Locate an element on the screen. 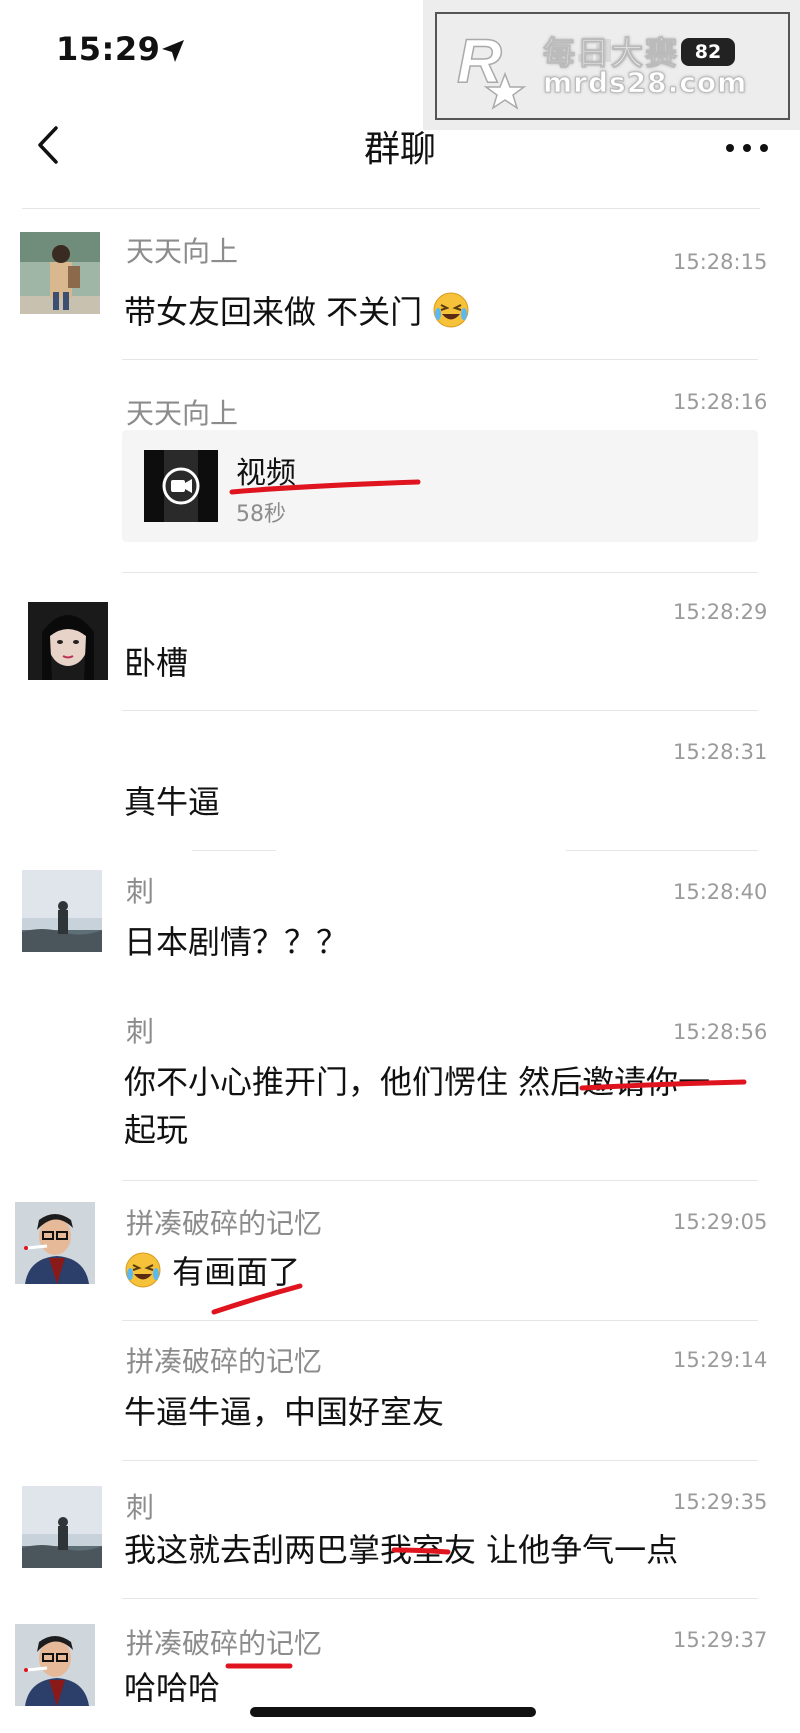 The width and height of the screenshot is (800, 1733). message-text: 有画面了 is located at coordinates (212, 1272).